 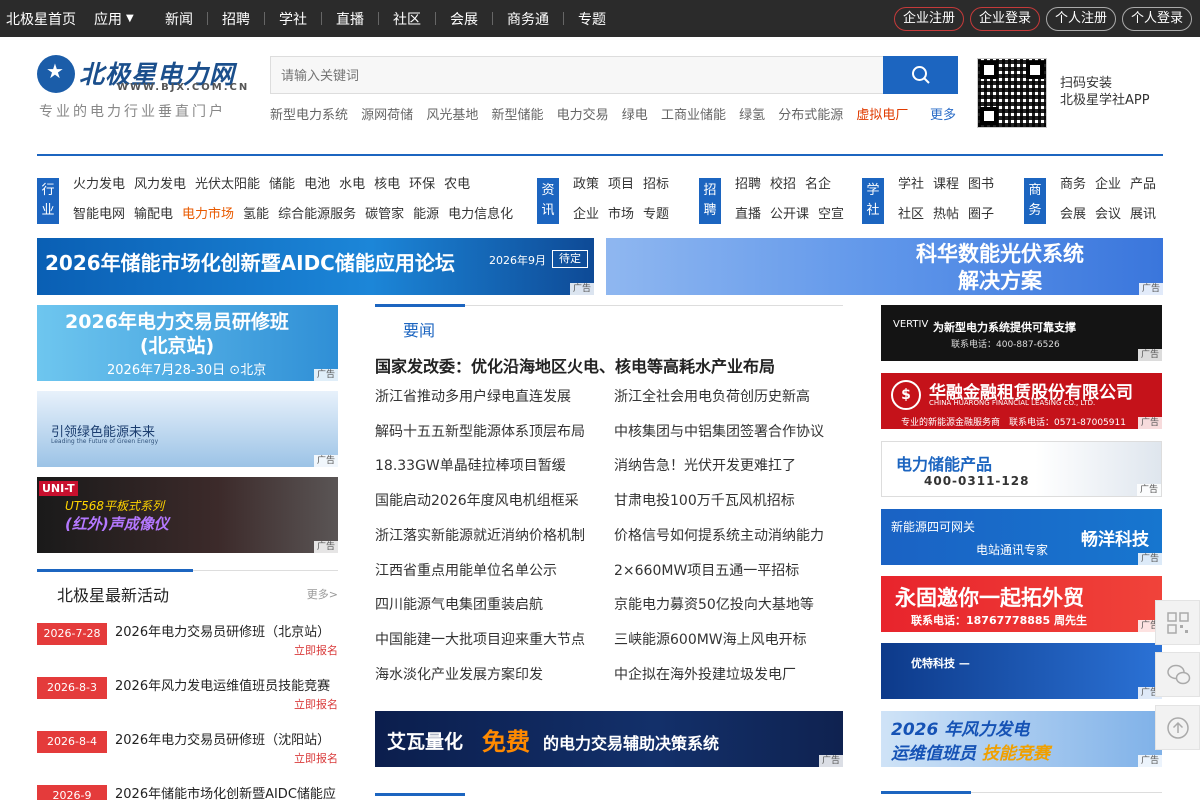 What do you see at coordinates (293, 19) in the screenshot?
I see `nav-link-academy: 学社` at bounding box center [293, 19].